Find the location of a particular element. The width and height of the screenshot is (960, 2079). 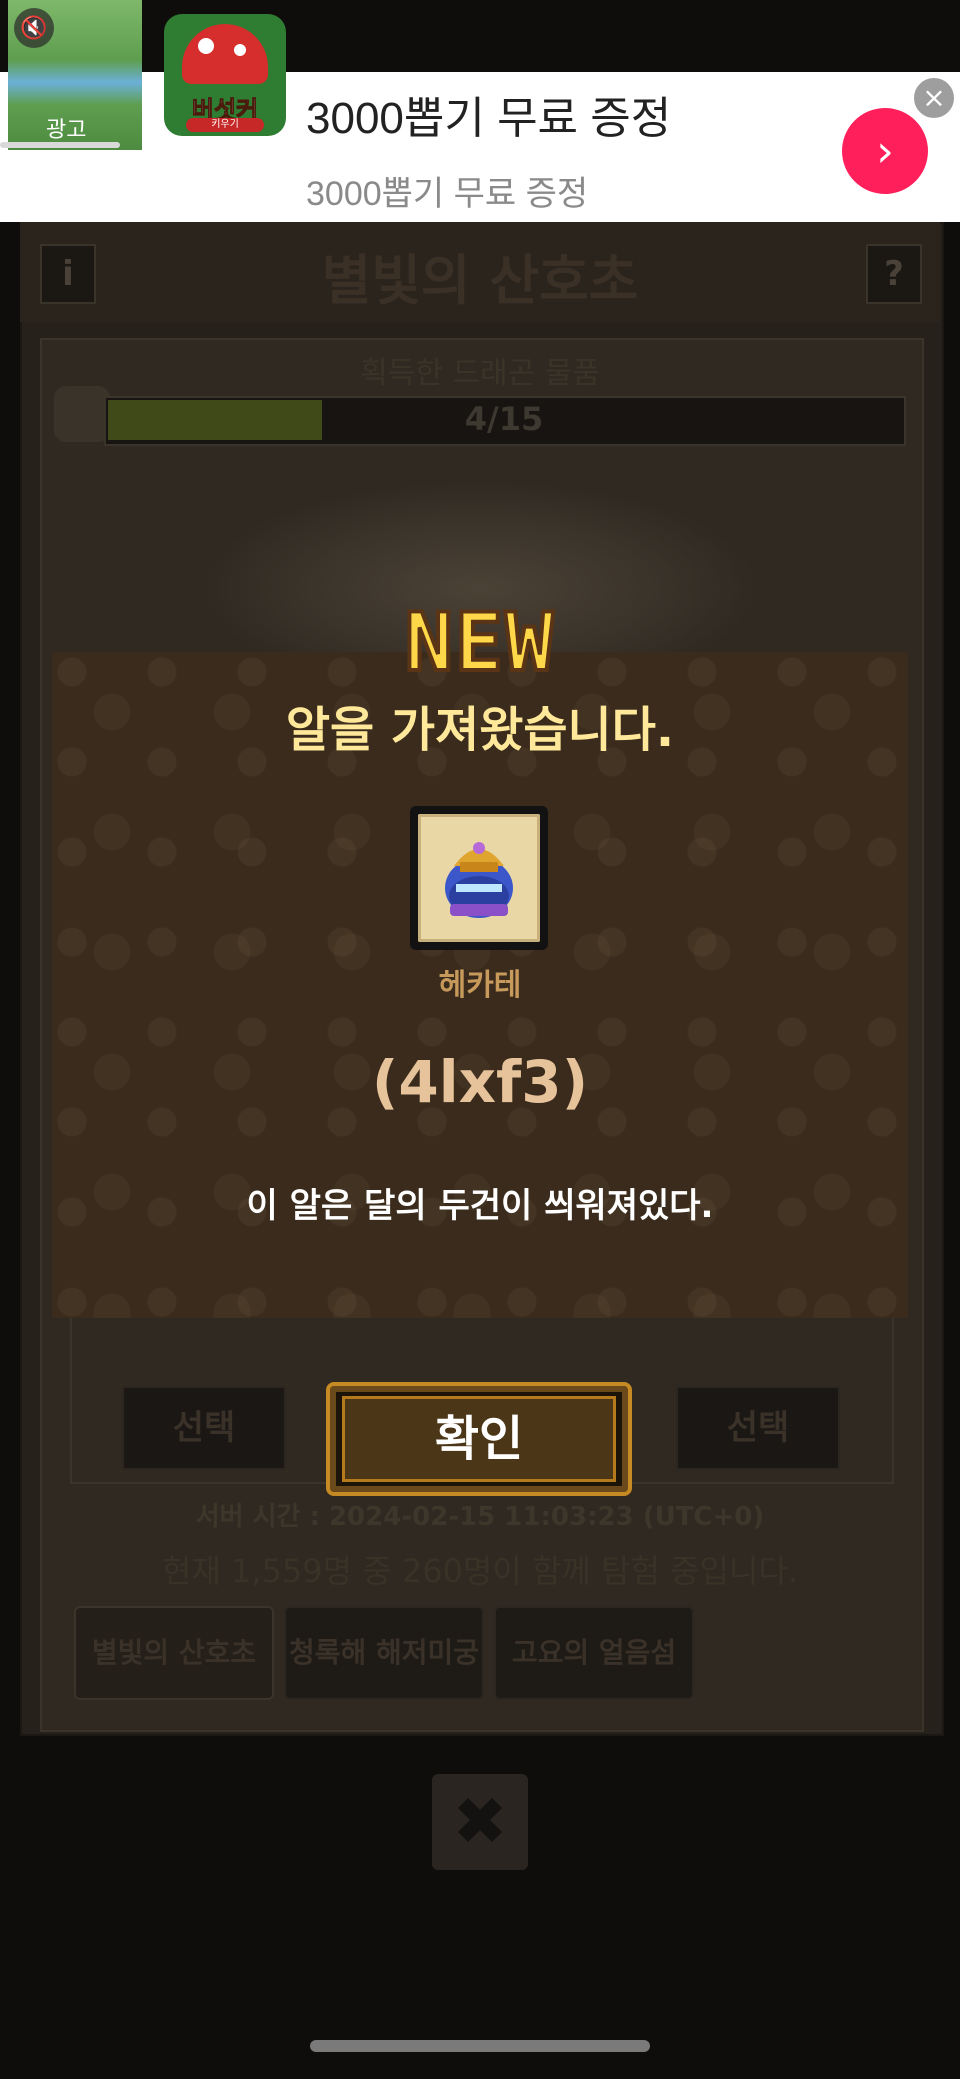

ad-app-brand-sub: 키우기 is located at coordinates (225, 125).